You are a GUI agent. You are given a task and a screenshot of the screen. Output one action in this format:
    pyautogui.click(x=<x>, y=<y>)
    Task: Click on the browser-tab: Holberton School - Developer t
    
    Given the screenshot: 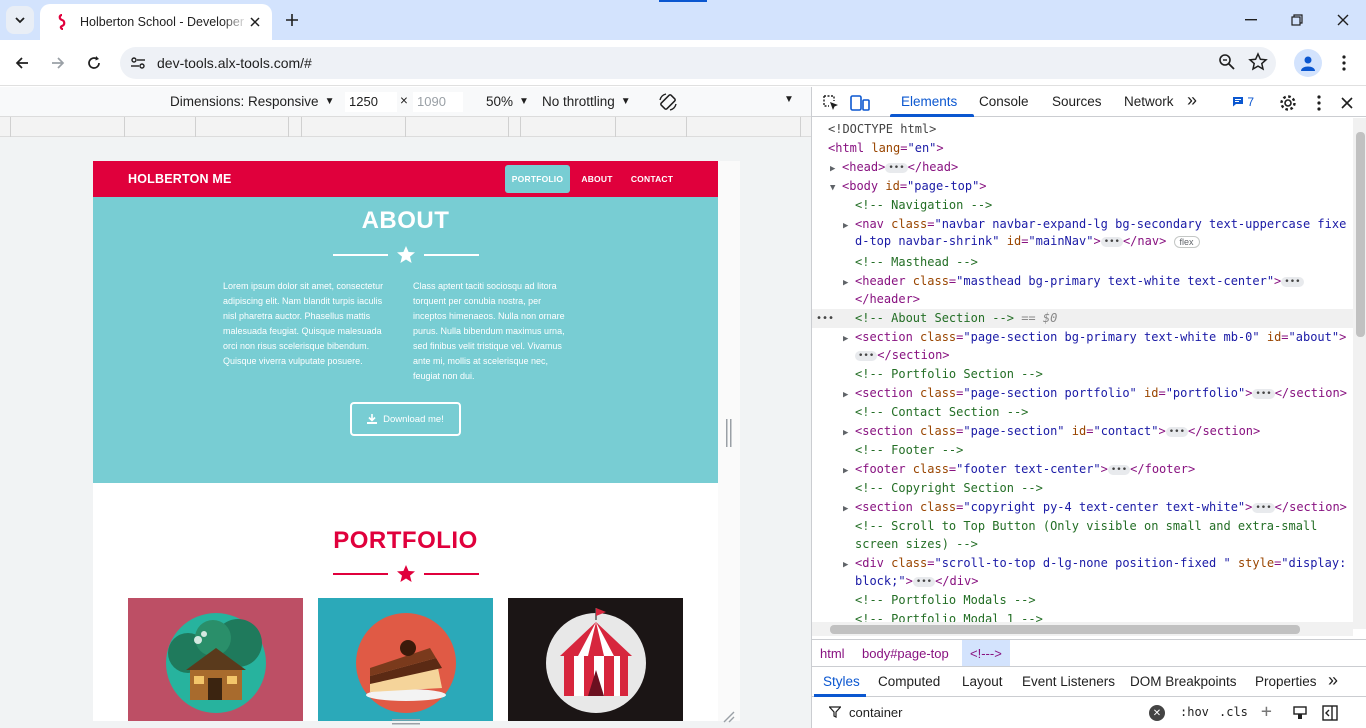 What is the action you would take?
    pyautogui.click(x=156, y=22)
    